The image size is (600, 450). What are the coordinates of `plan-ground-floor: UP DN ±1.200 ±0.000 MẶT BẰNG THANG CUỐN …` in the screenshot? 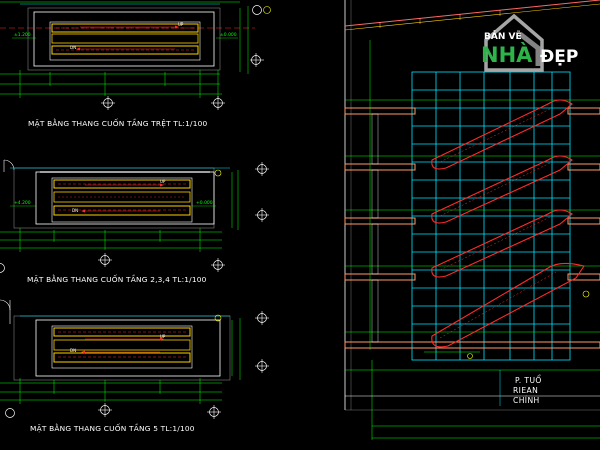 It's located at (135, 64).